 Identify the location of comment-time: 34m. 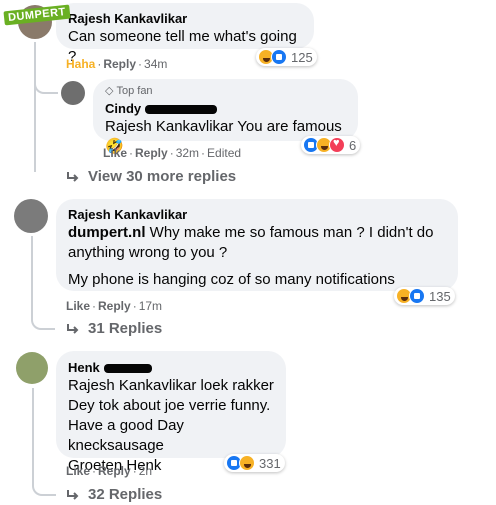
(155, 64).